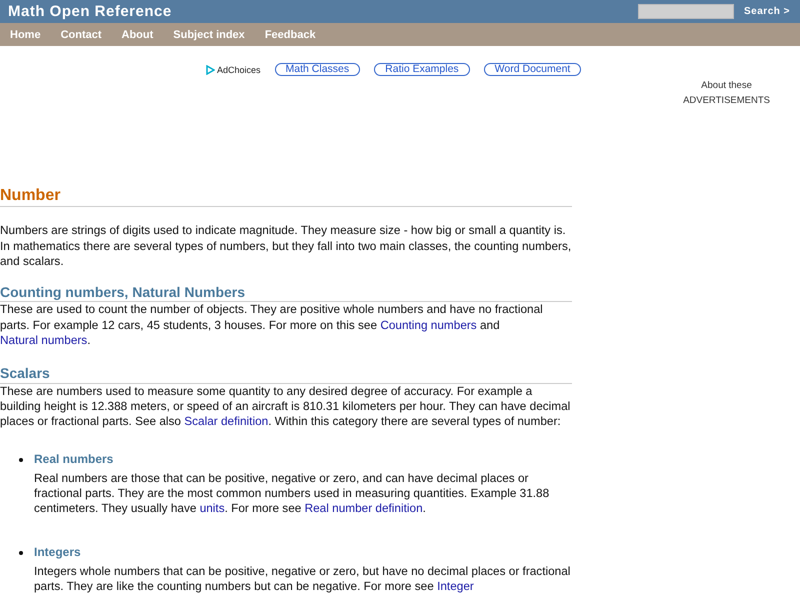 The width and height of the screenshot is (800, 600). I want to click on advertisements-label: ADVERTISEMENTS, so click(726, 100).